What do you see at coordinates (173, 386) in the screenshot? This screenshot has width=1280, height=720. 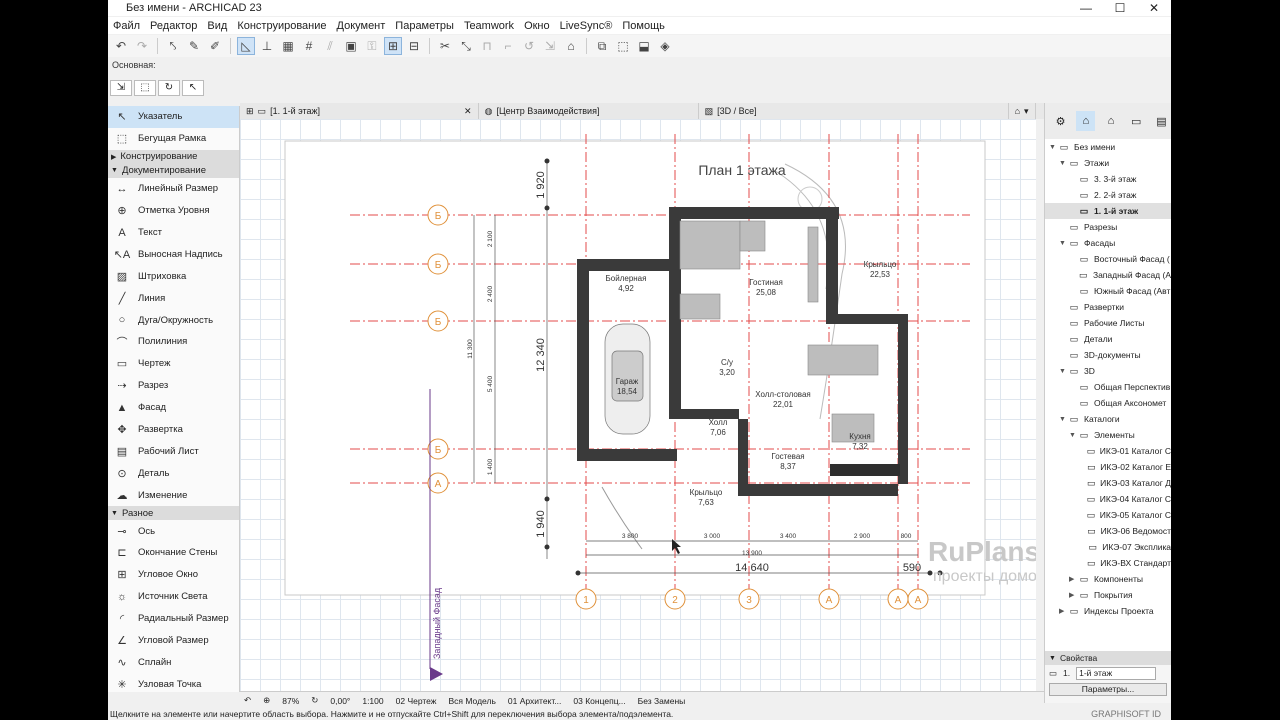 I see `tool-section: ⇢ Разрез` at bounding box center [173, 386].